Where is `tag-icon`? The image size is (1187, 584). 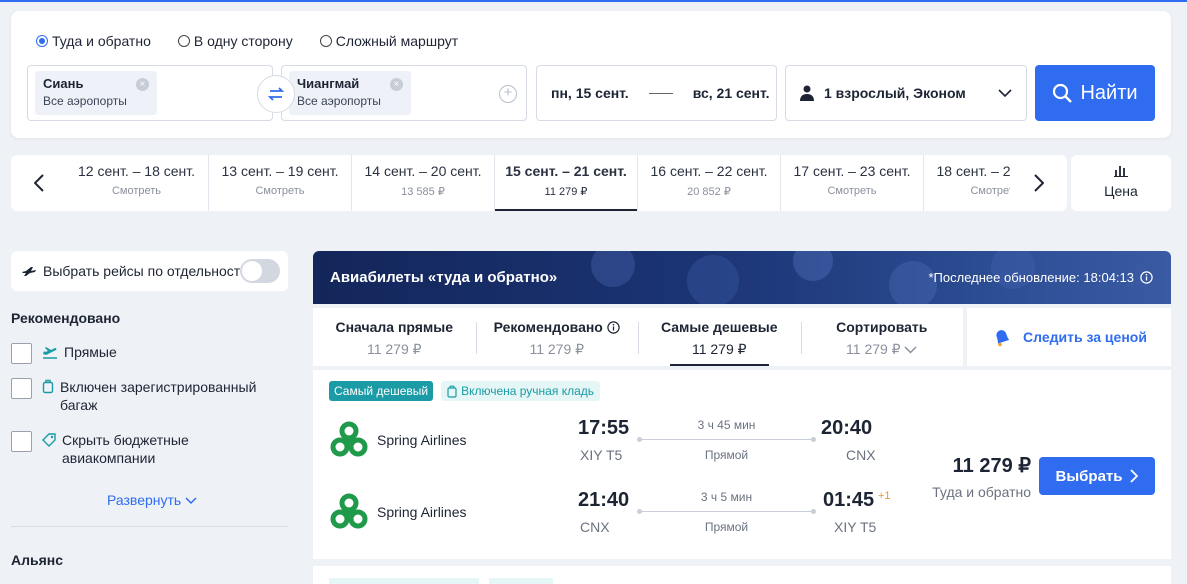 tag-icon is located at coordinates (49, 440).